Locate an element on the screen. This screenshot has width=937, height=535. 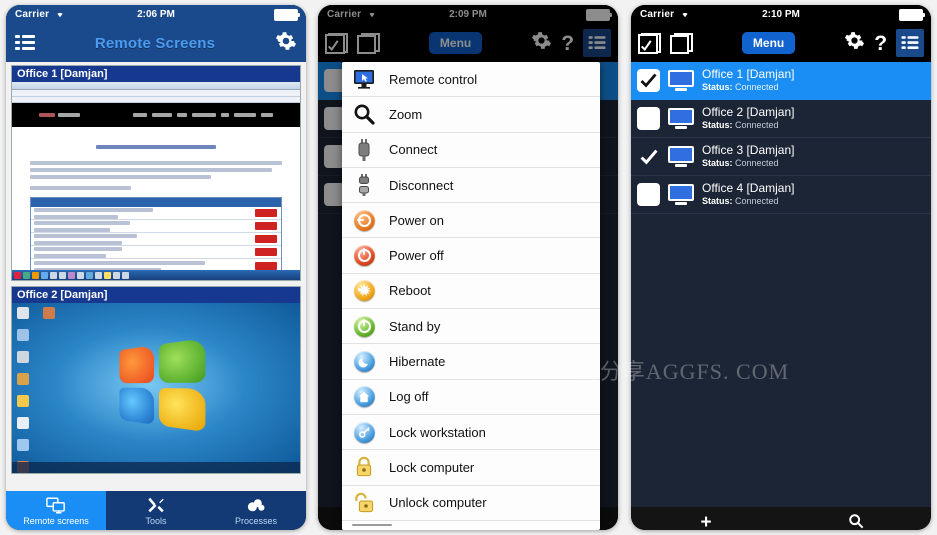
status-bar: Carrier 2:06 PM is located at coordinates (156, 14).